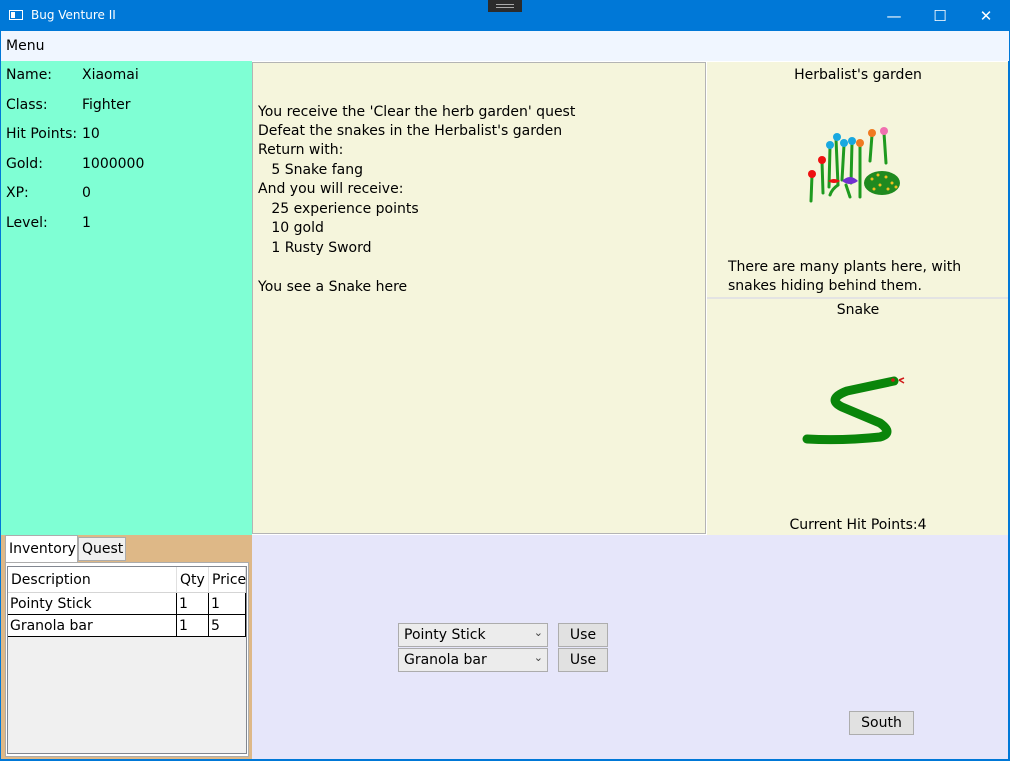 This screenshot has width=1010, height=761. Describe the element at coordinates (29, 75) in the screenshot. I see `stat-label: Name:` at that location.